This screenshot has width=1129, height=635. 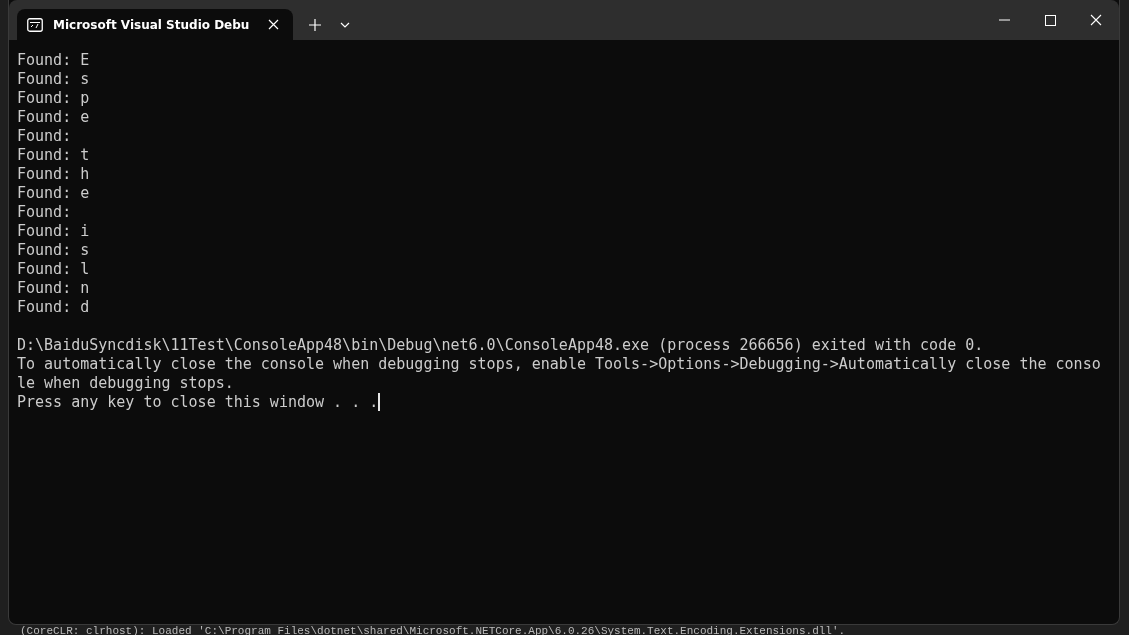 What do you see at coordinates (501, 345) in the screenshot?
I see `console-line: D:\BaiduSyncdisk\11Test\ConsoleApp48\bin\Debug\net6.0\ConsoleApp48.exe (process 266656) exited with code 0.` at bounding box center [501, 345].